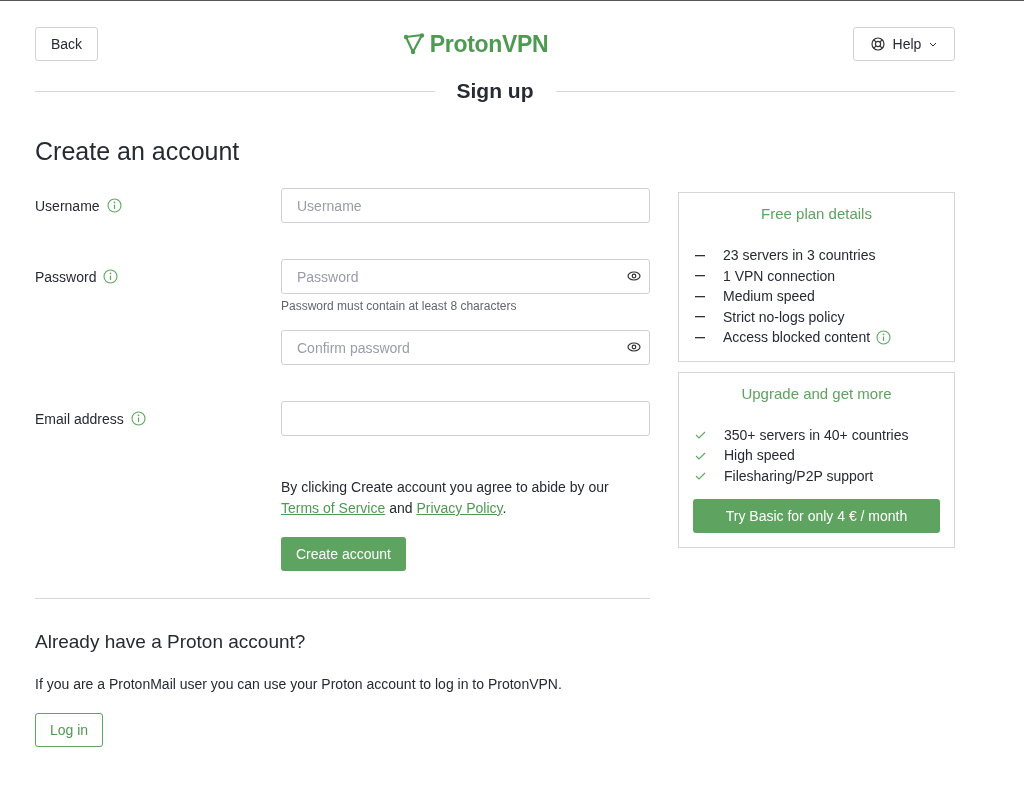 Image resolution: width=1024 pixels, height=799 pixels. What do you see at coordinates (769, 297) in the screenshot?
I see `feature-text: Medium speed` at bounding box center [769, 297].